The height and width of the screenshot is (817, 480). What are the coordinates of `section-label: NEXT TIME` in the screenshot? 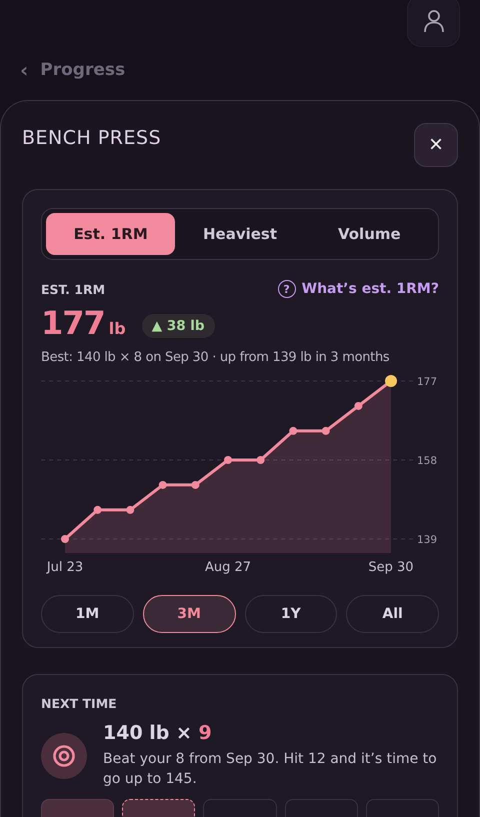 It's located at (79, 703).